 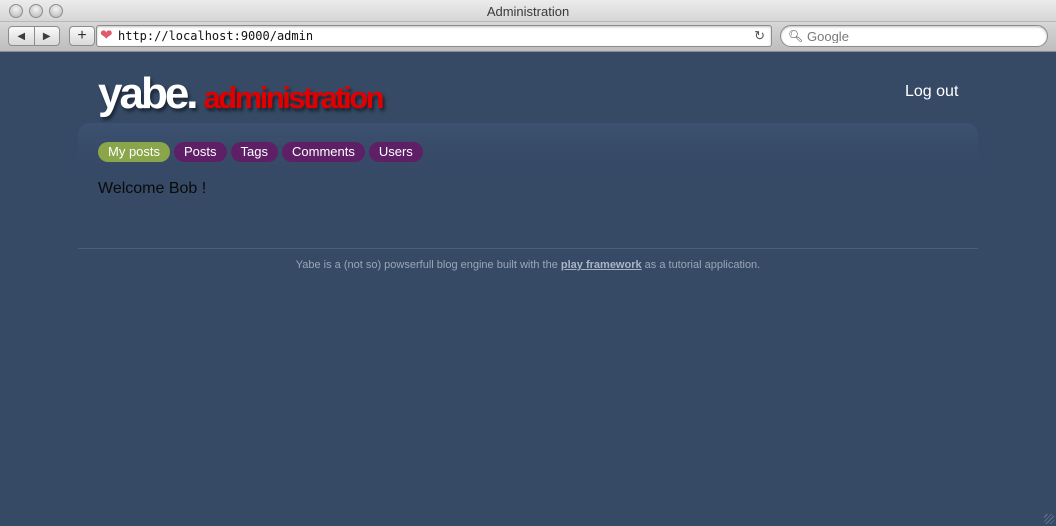 I want to click on window-resize-grip, so click(x=1049, y=519).